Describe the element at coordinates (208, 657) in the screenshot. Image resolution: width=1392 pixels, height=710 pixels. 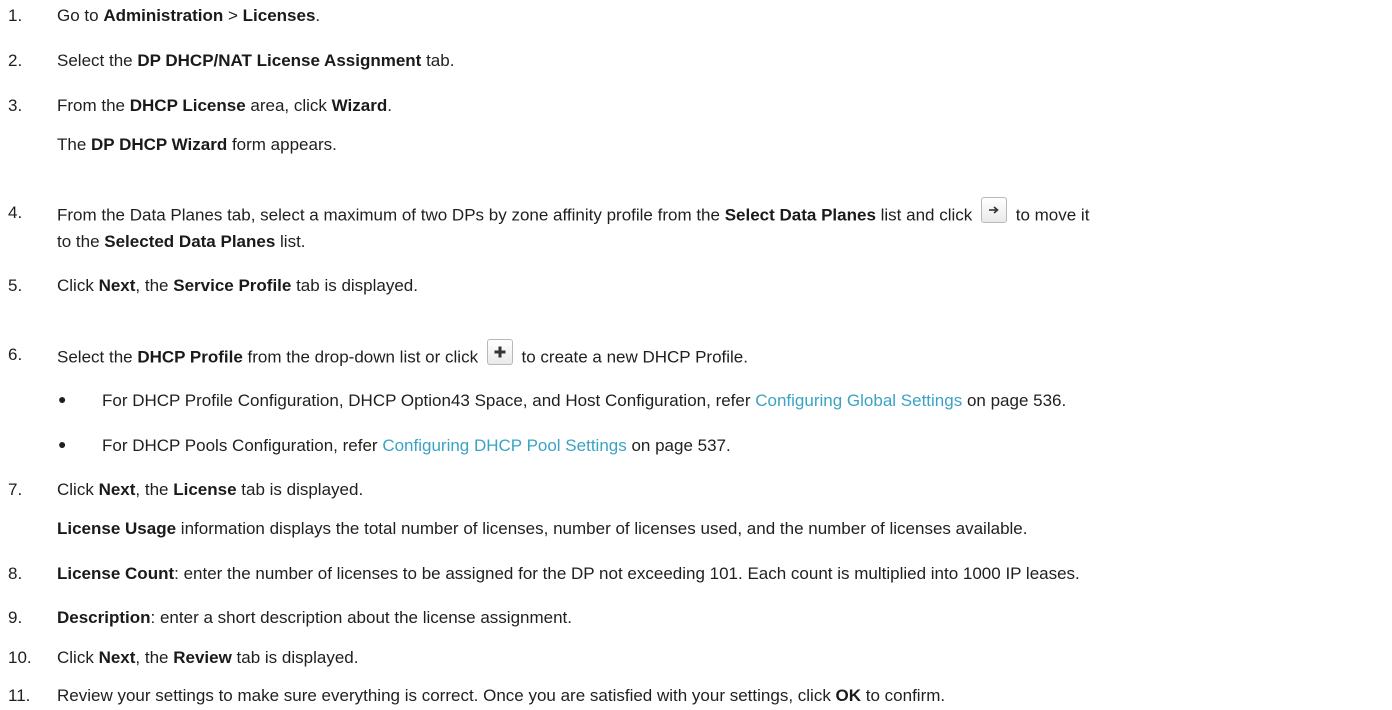
I see `step-text: Click Next, the Review tab is displayed.` at that location.